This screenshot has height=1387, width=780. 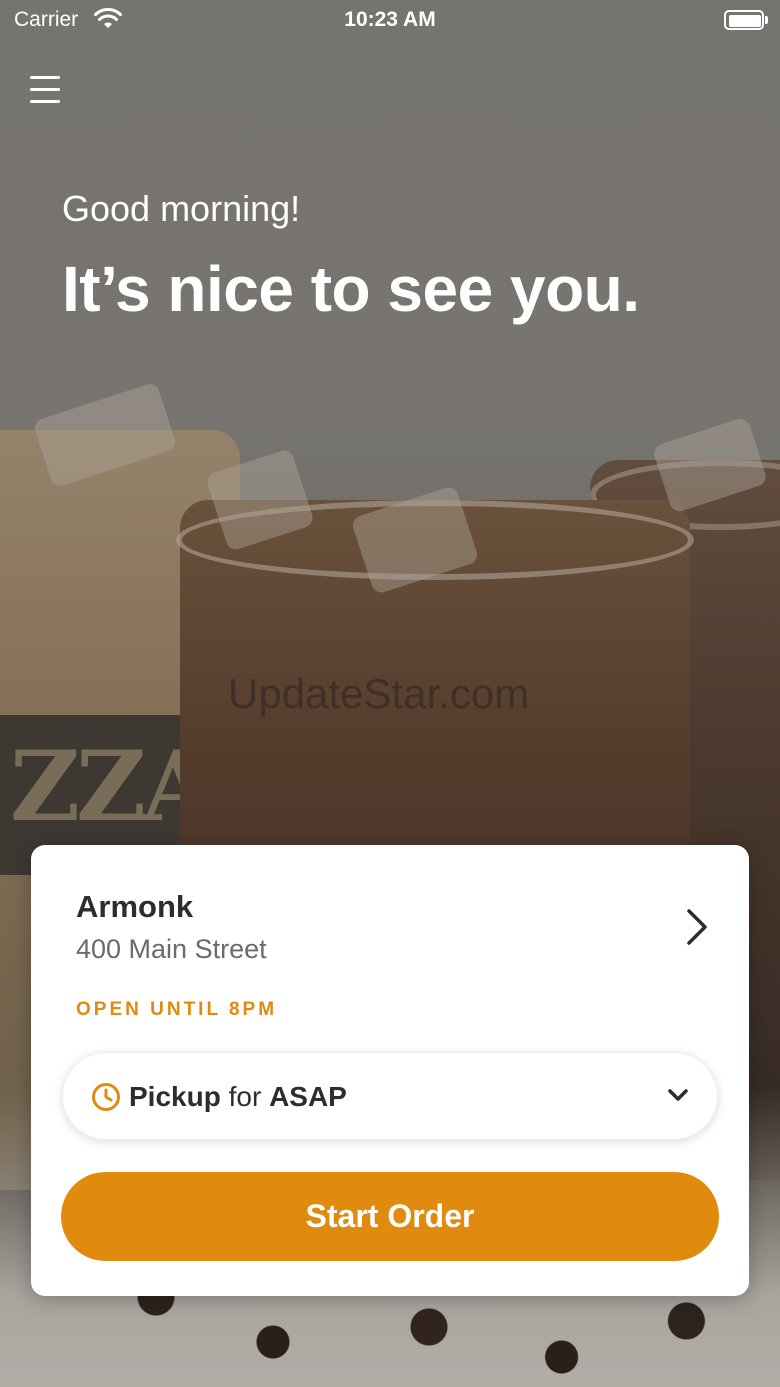 I want to click on start-order-button: Start Order, so click(x=390, y=1216).